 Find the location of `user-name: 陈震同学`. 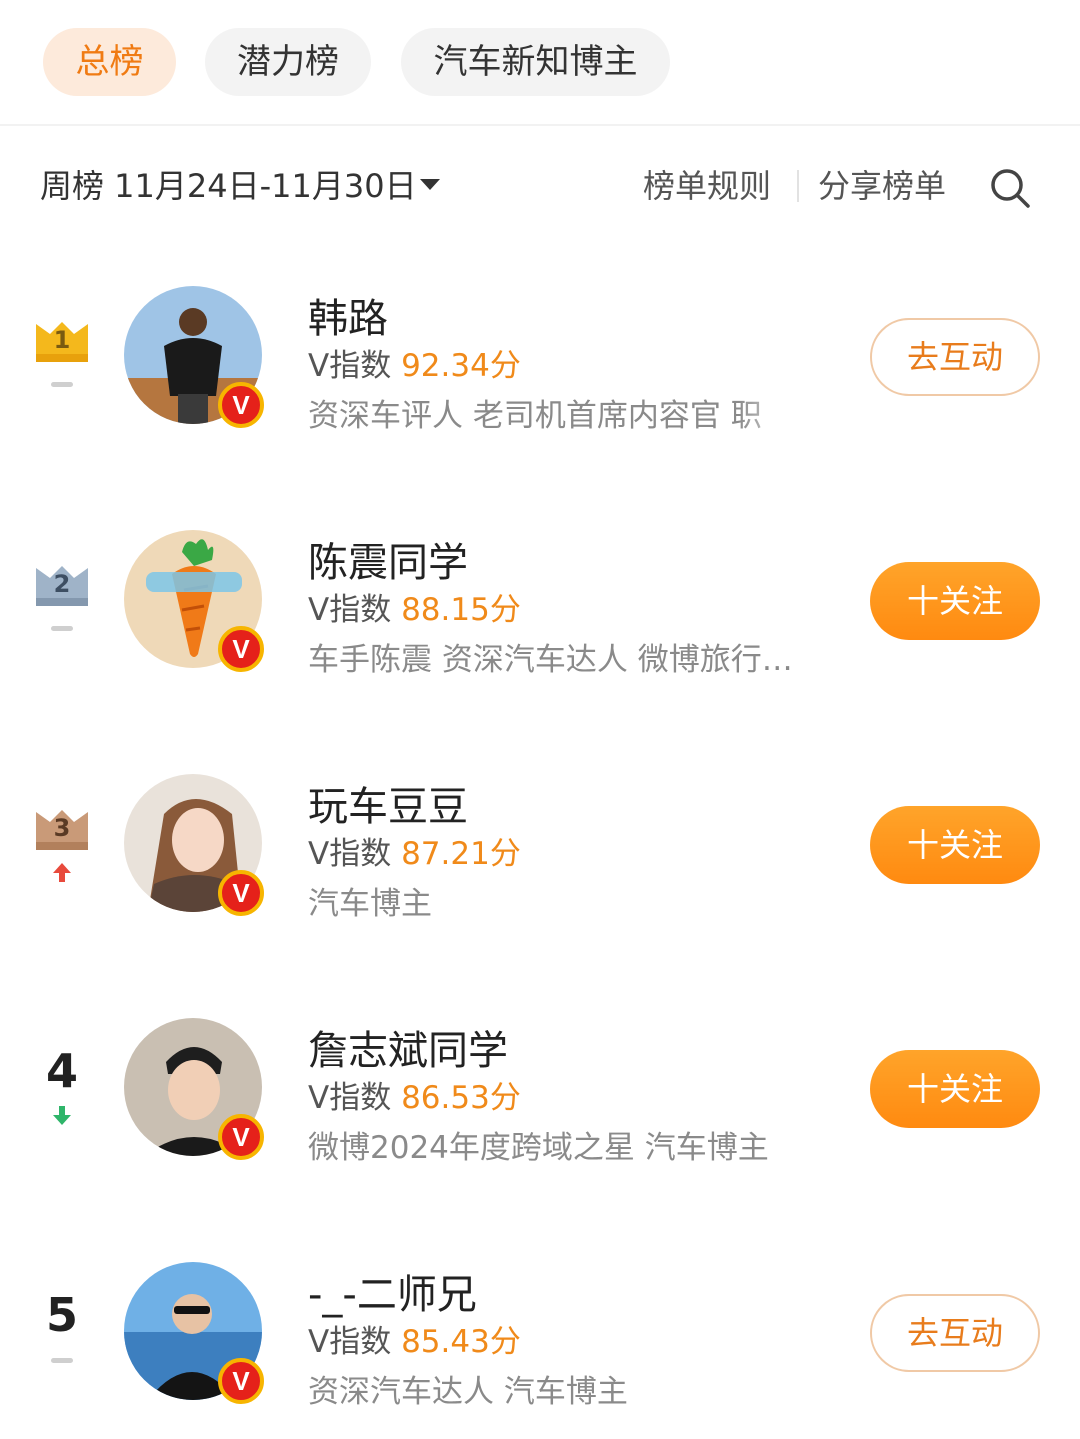

user-name: 陈震同学 is located at coordinates (388, 559).